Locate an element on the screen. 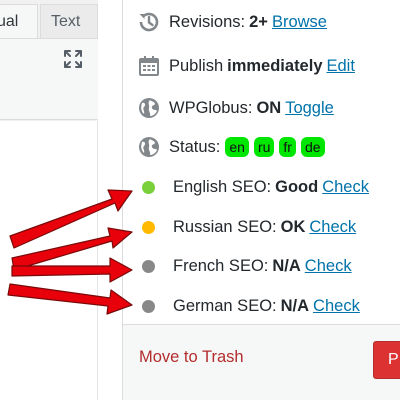 The width and height of the screenshot is (400, 400). language-badge-fr: fr is located at coordinates (287, 147).